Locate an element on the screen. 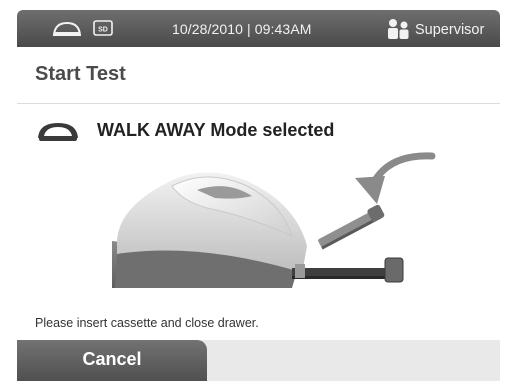 This screenshot has height=385, width=512. title-area: Start Test is located at coordinates (258, 75).